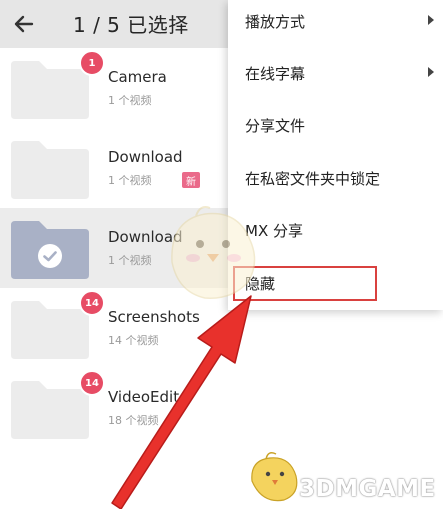 This screenshot has height=509, width=443. I want to click on menu-item-label: 播放方式, so click(275, 22).